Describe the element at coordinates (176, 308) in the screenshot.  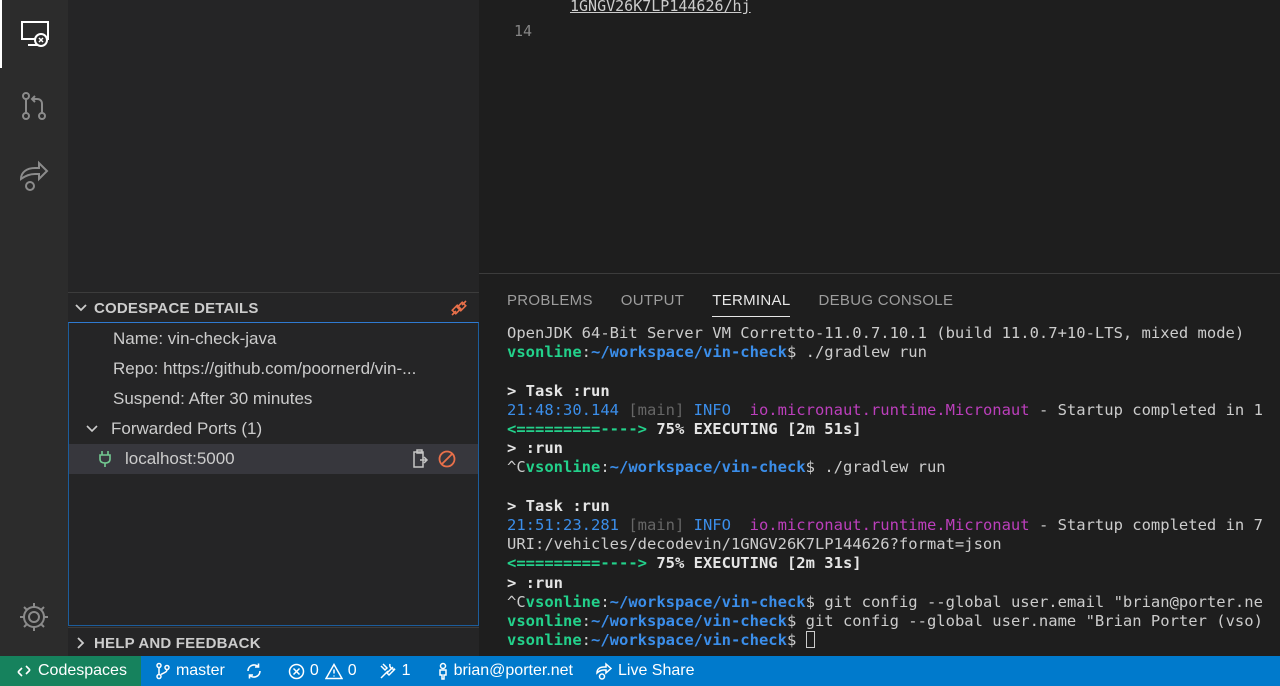
I see `section-title: CODESPACE DETAILS` at that location.